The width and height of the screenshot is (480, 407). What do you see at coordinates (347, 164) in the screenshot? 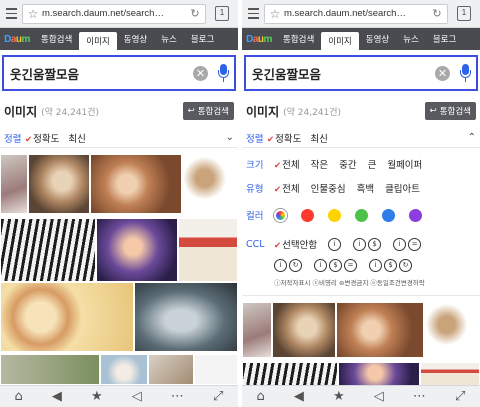
I see `size-medium: 중간` at bounding box center [347, 164].